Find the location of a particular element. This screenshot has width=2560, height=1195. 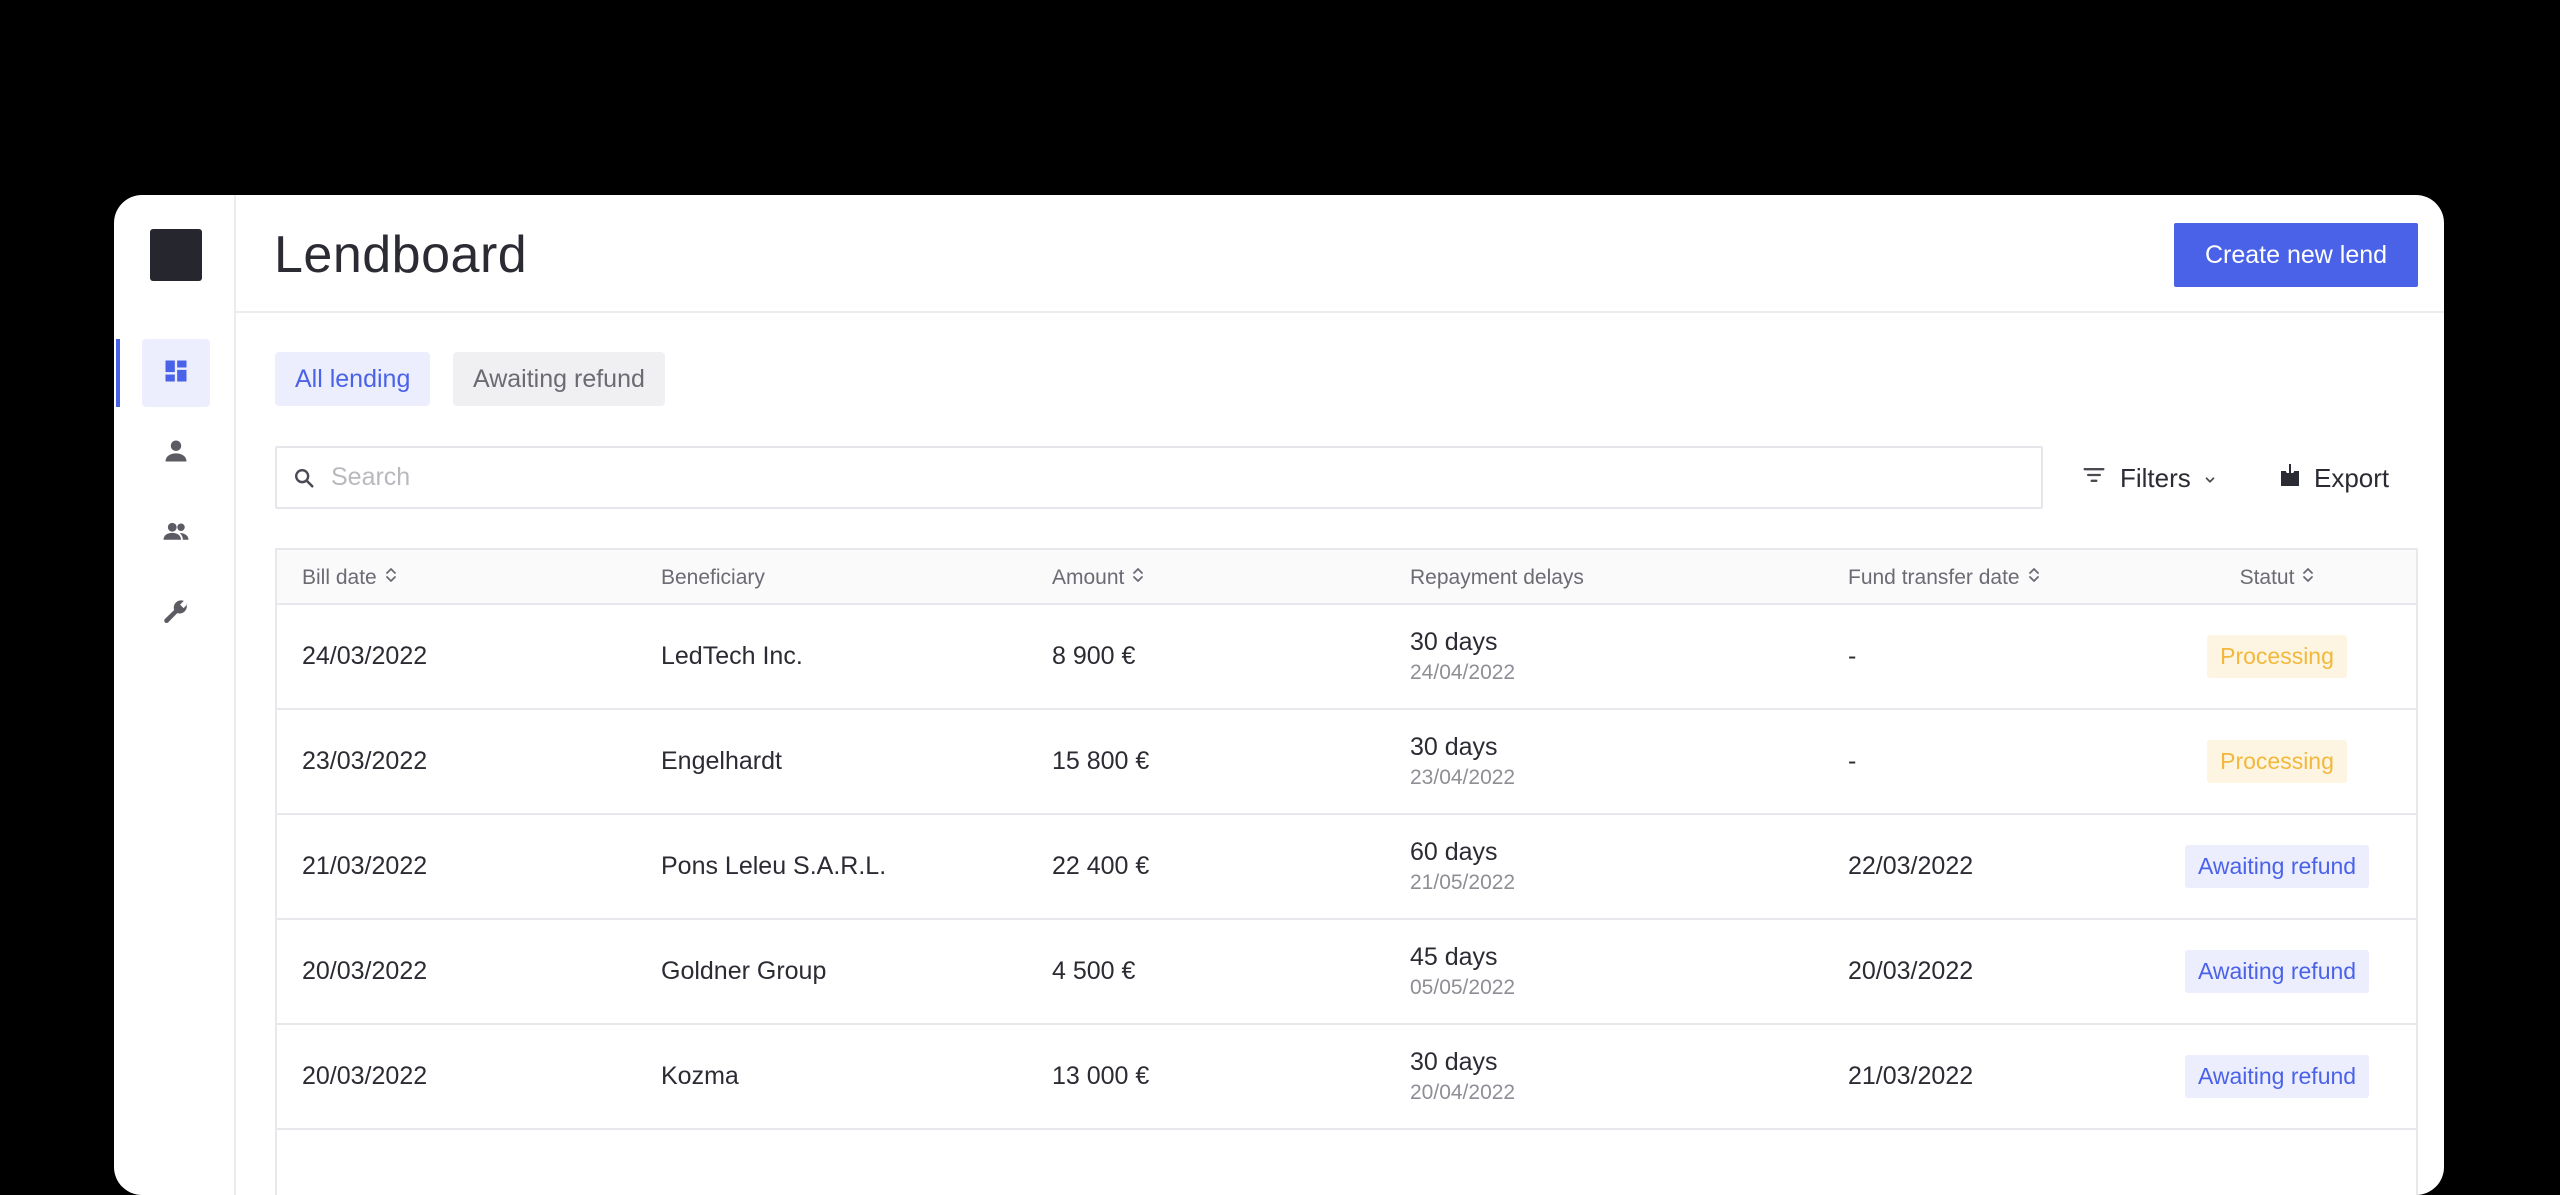

cell-repayment-delay: 30 days 20/04/2022 is located at coordinates (1462, 1076).